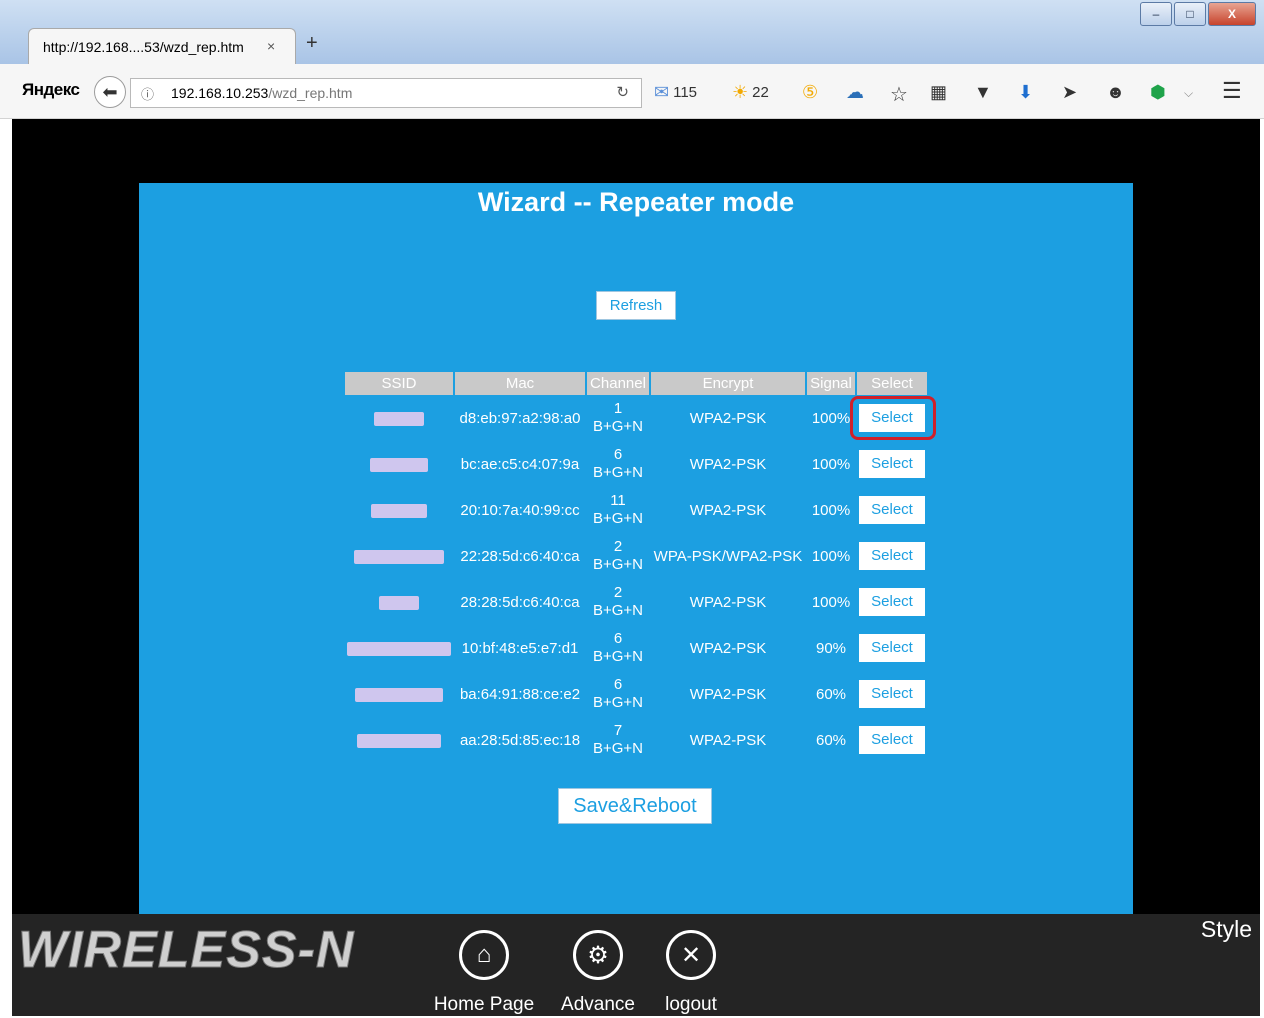  Describe the element at coordinates (831, 740) in the screenshot. I see `signal-cell: 60%` at that location.